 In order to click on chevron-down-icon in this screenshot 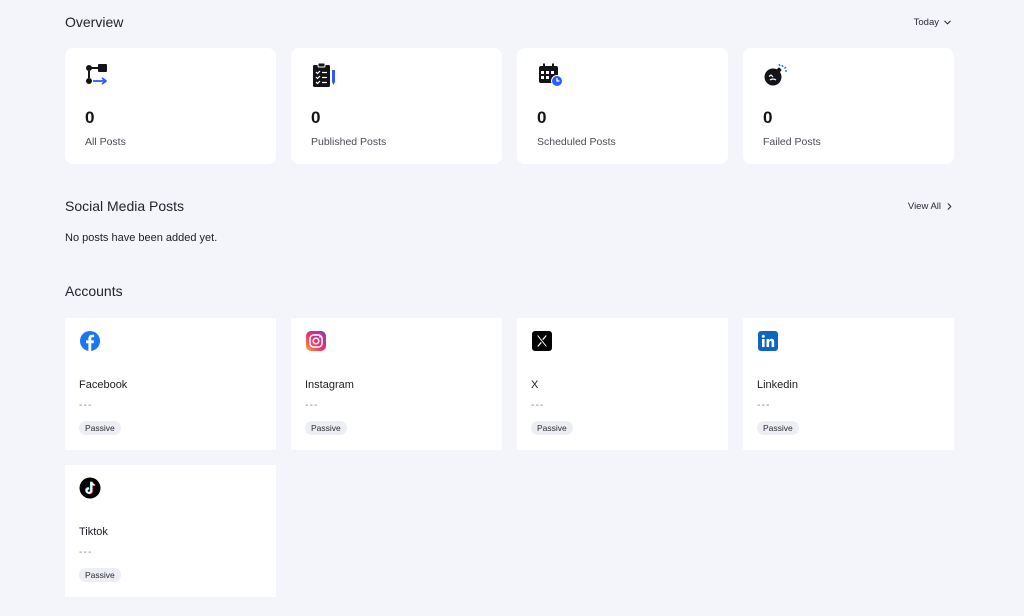, I will do `click(947, 22)`.